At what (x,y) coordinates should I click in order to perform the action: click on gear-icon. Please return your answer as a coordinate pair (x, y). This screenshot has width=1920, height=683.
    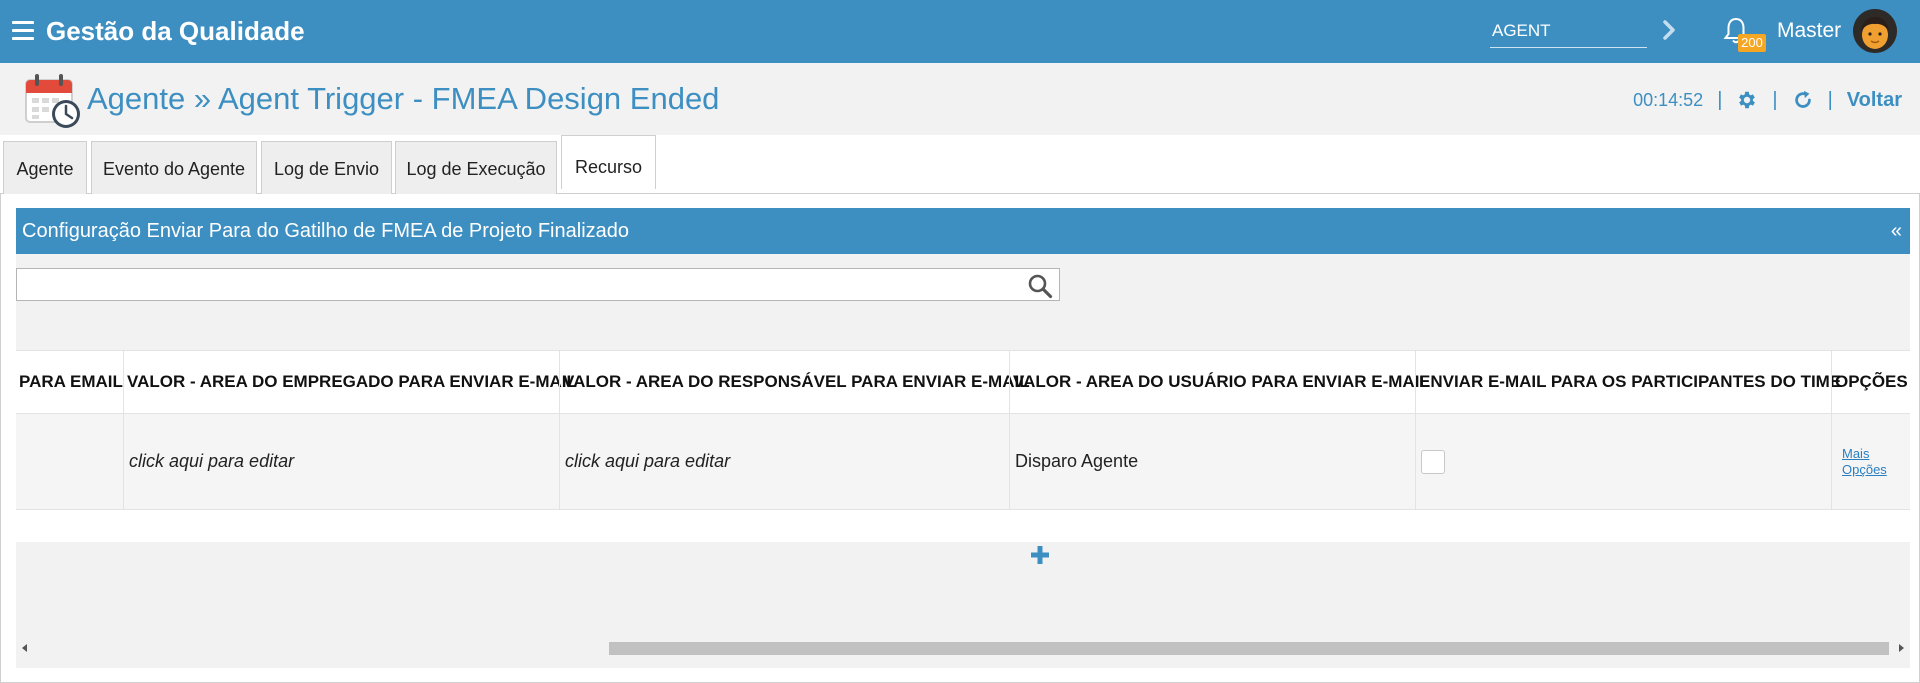
    Looking at the image, I should click on (1747, 100).